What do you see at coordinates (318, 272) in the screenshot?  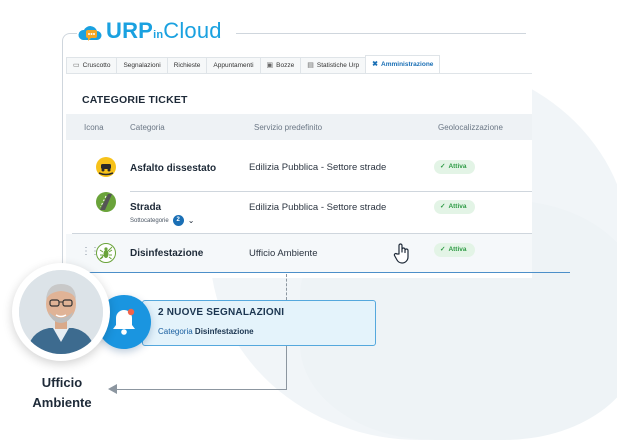 I see `row-divider` at bounding box center [318, 272].